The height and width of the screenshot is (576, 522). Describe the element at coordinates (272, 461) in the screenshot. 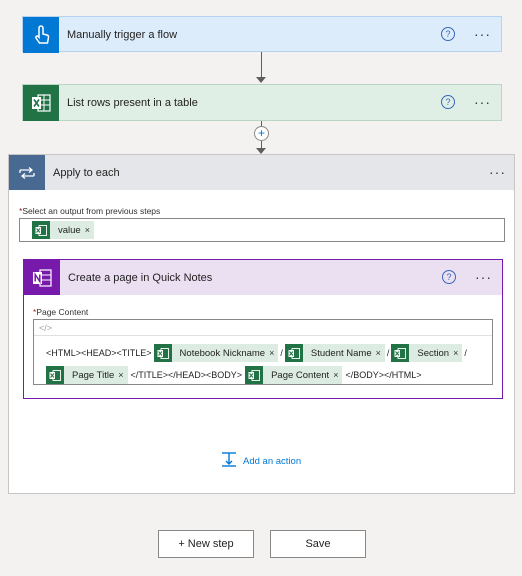

I see `add-action-label: Add an action` at that location.